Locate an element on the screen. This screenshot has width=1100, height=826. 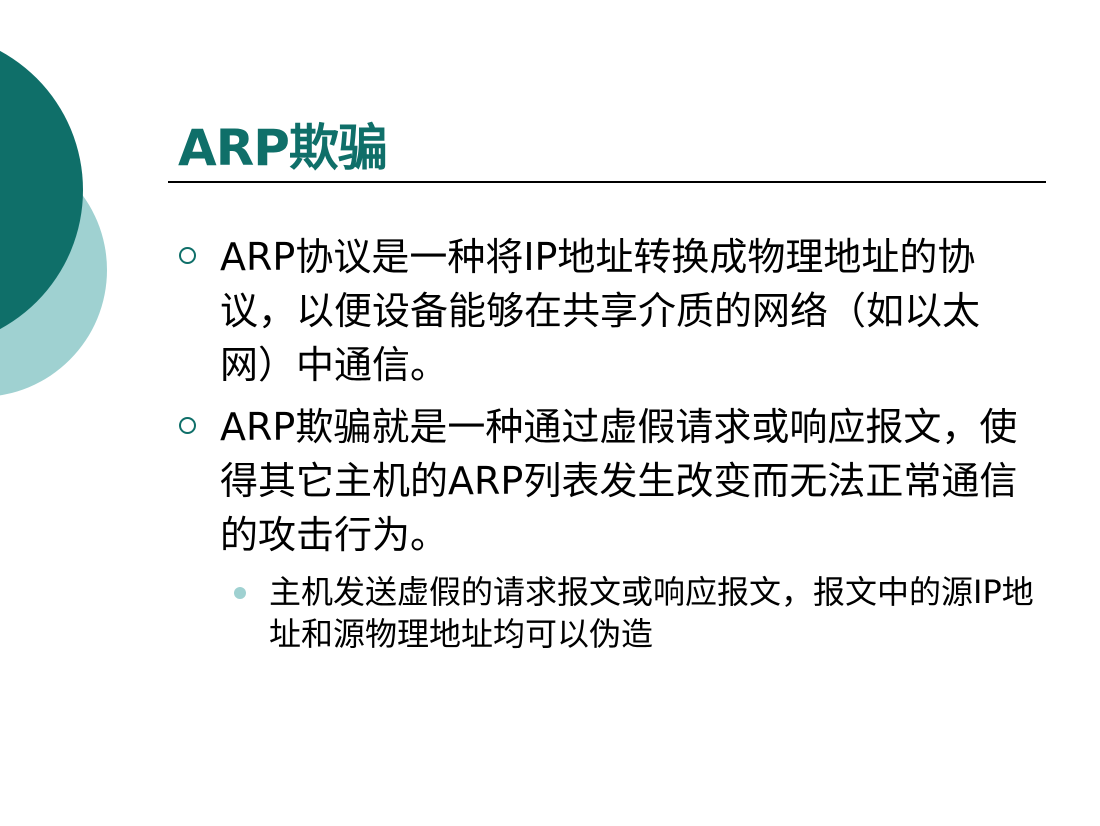
title-underline is located at coordinates (607, 182).